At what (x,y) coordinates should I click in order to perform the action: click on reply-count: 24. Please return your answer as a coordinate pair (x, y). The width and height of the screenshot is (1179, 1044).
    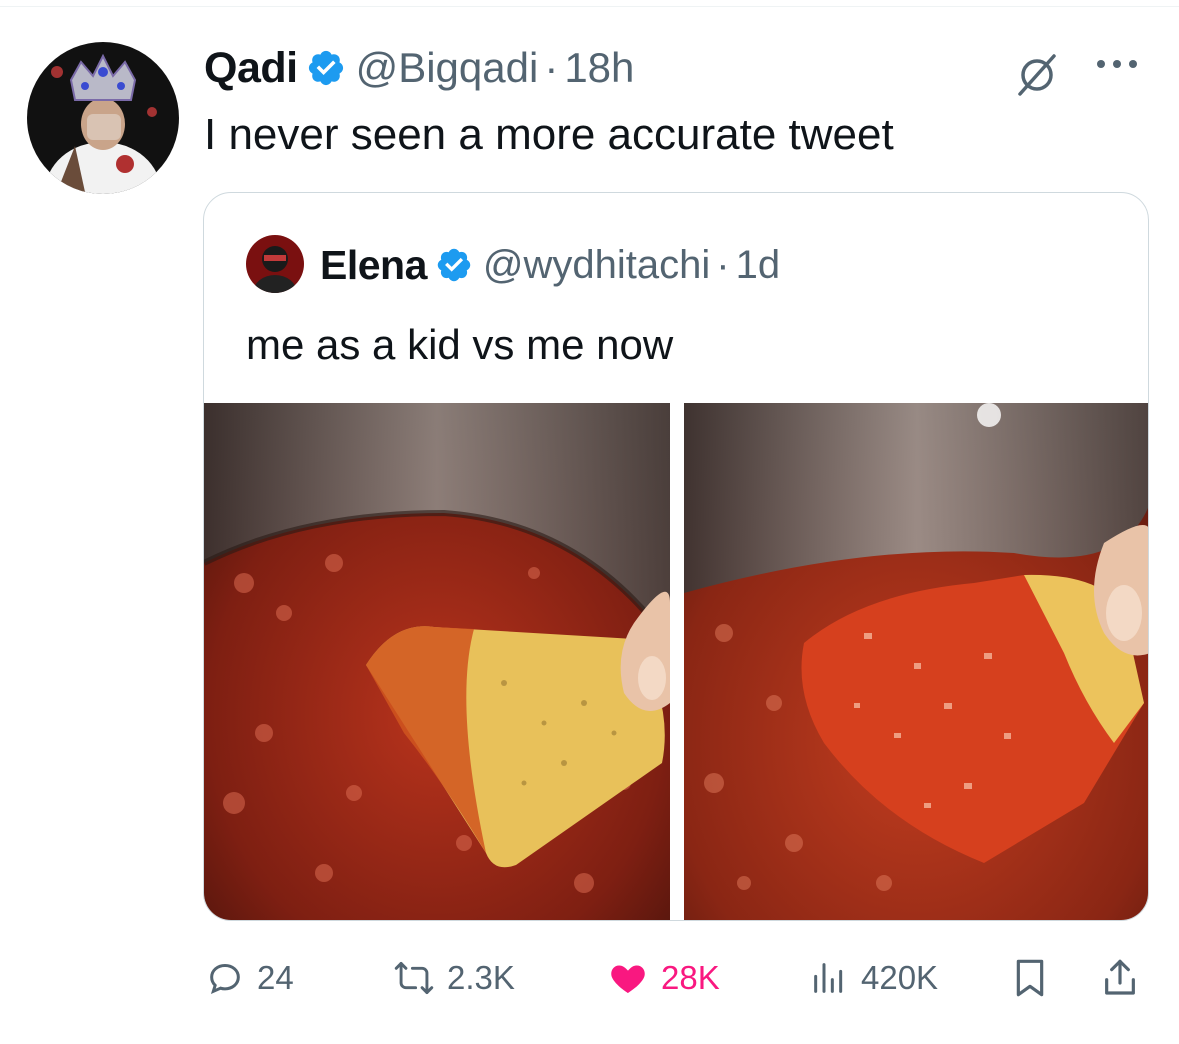
    Looking at the image, I should click on (275, 977).